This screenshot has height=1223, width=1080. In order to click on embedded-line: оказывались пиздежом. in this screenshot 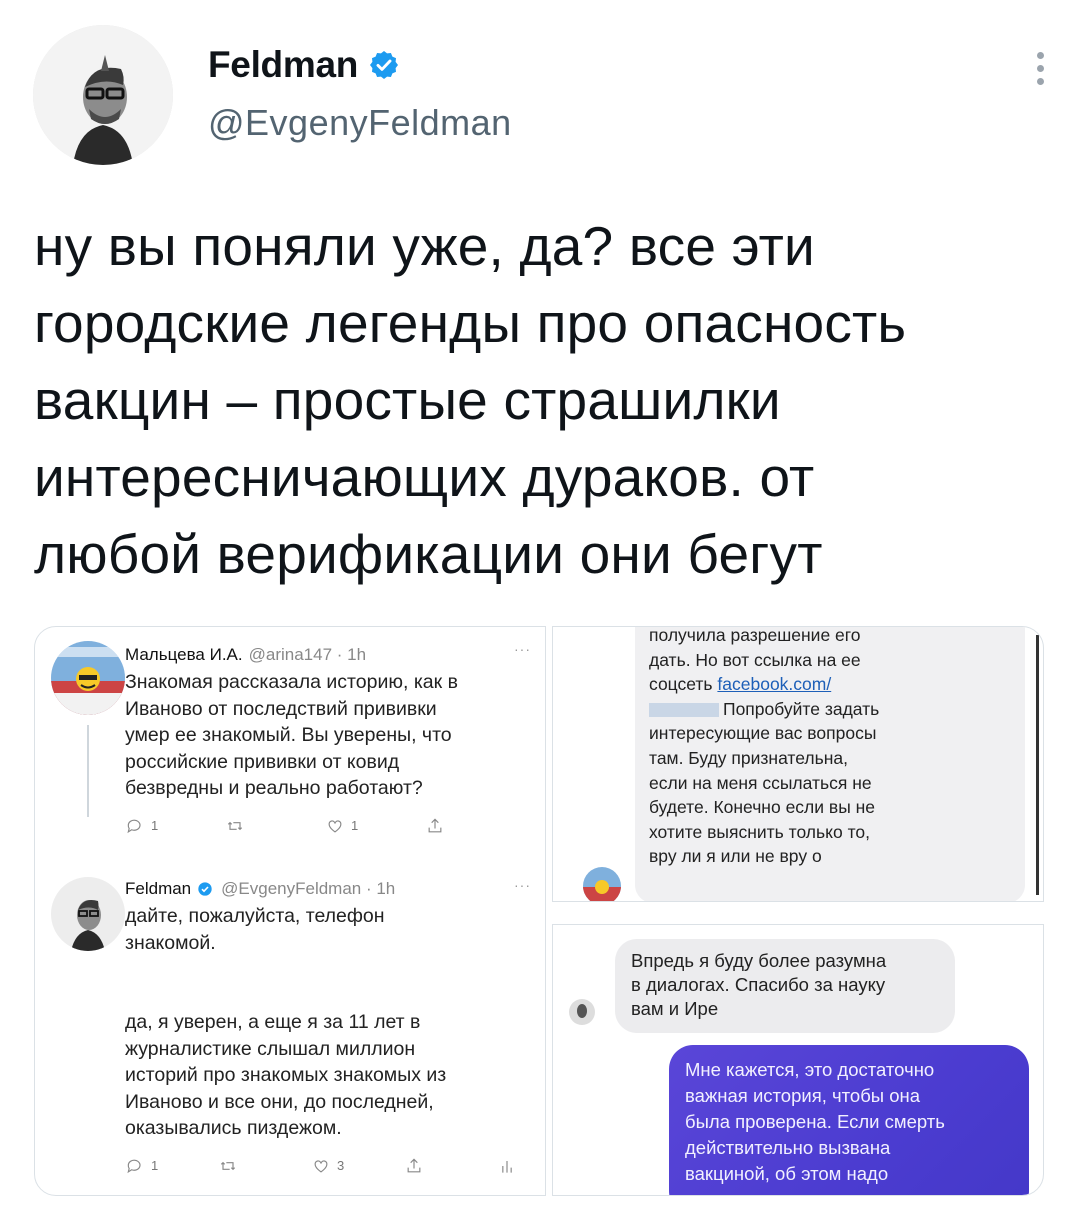, I will do `click(233, 1128)`.